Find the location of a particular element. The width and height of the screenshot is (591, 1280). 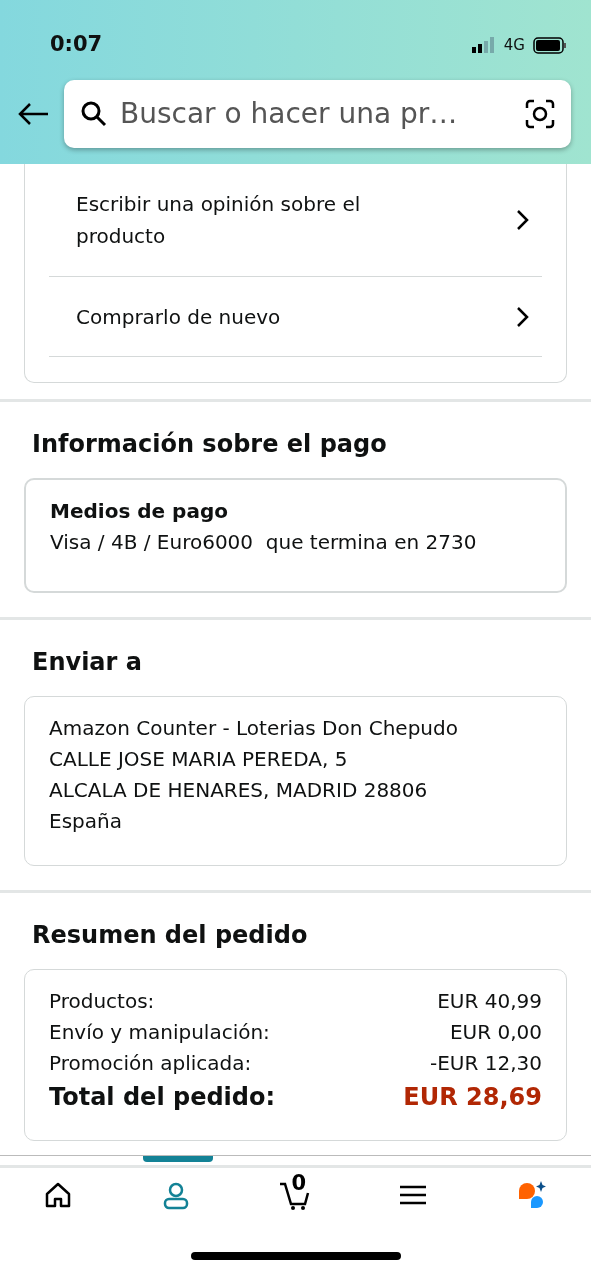

action-row: Comprarlo de nuevo is located at coordinates (295, 317).